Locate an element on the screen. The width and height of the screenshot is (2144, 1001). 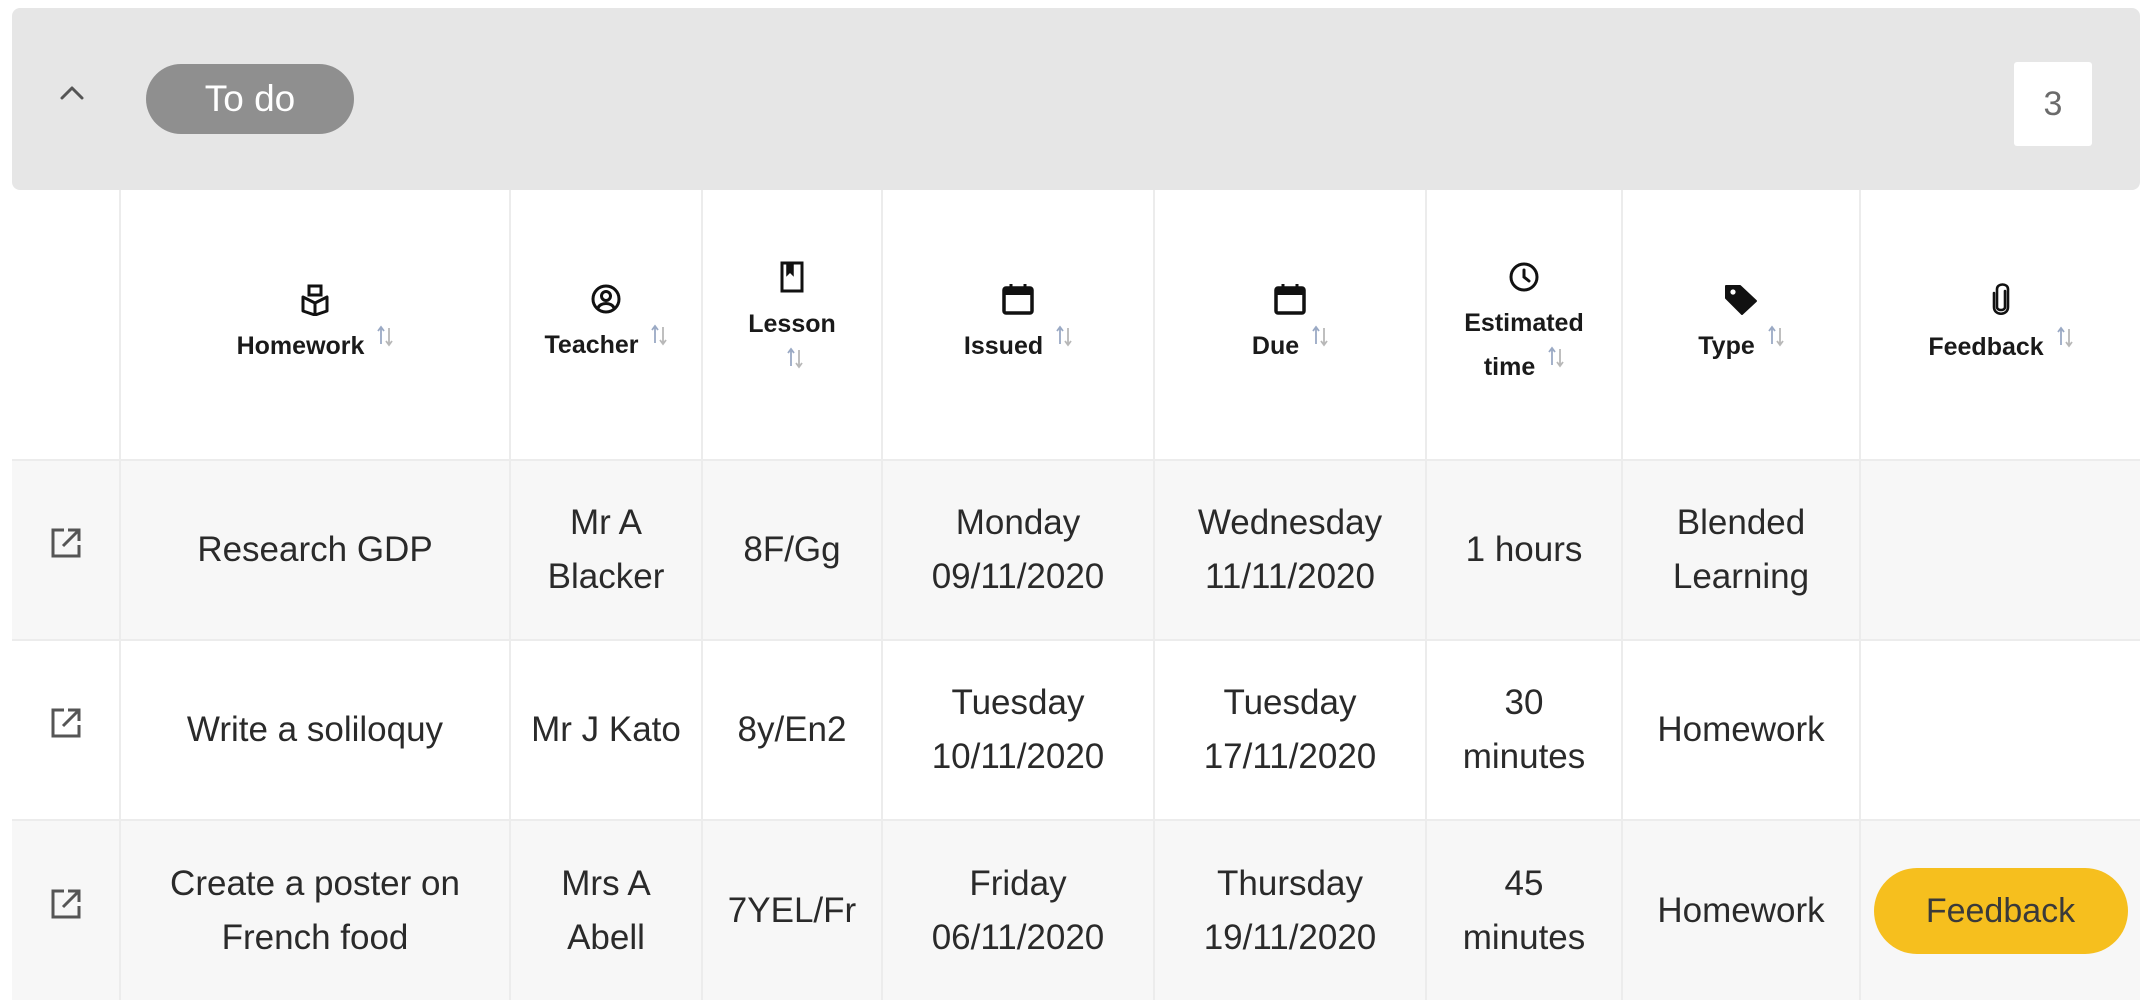
feedback-button: Feedback is located at coordinates (2000, 910).